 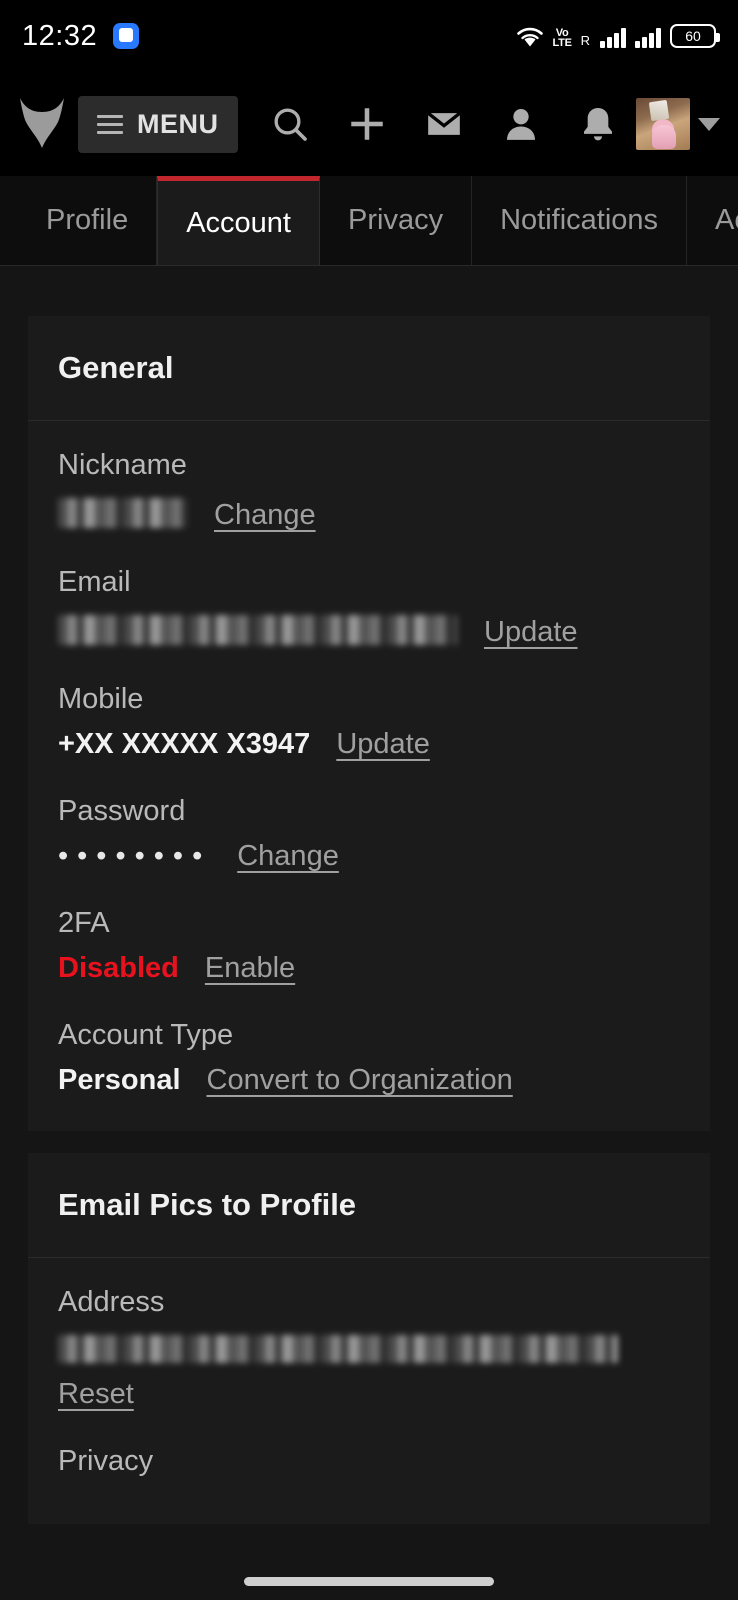 What do you see at coordinates (360, 1080) in the screenshot?
I see `convert-to-organization-link: Convert to Organization` at bounding box center [360, 1080].